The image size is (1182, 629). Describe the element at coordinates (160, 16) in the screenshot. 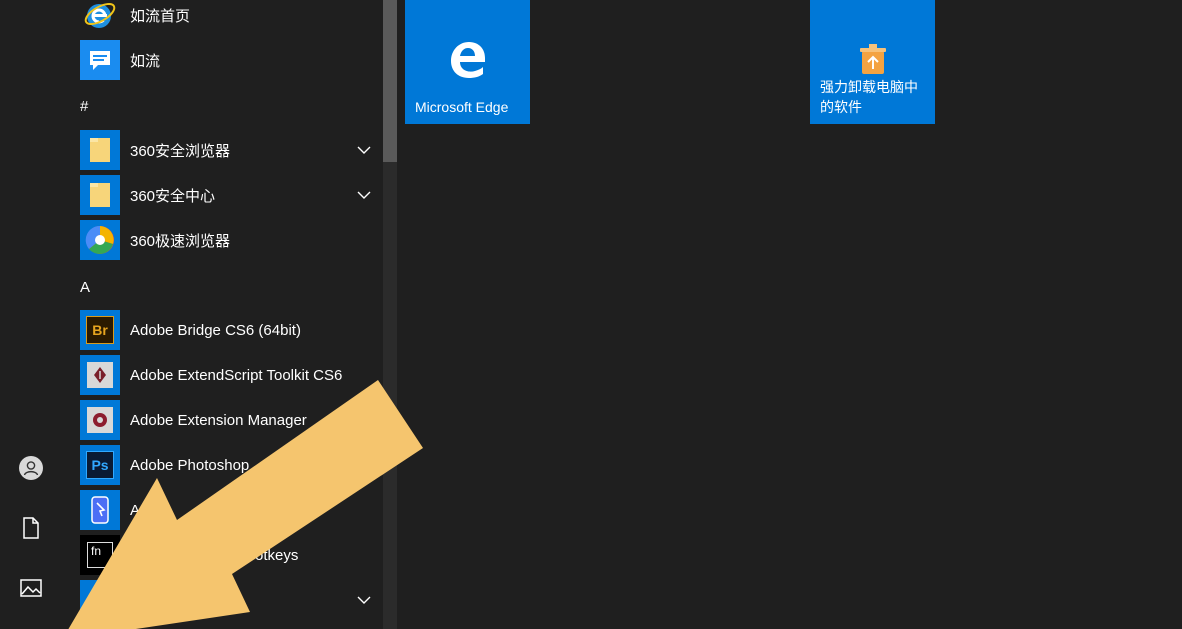

I see `list-item-label: 如流首页` at that location.